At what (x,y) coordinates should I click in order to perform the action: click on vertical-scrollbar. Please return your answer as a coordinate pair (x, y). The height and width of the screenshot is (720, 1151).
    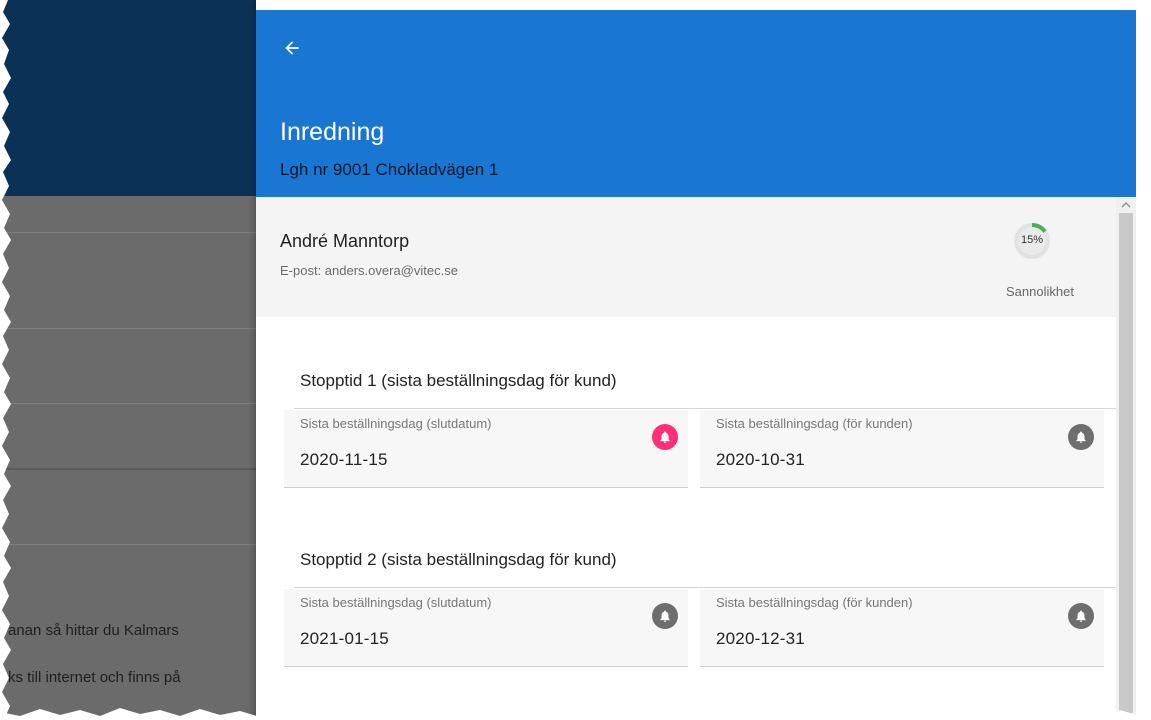
    Looking at the image, I should click on (1126, 458).